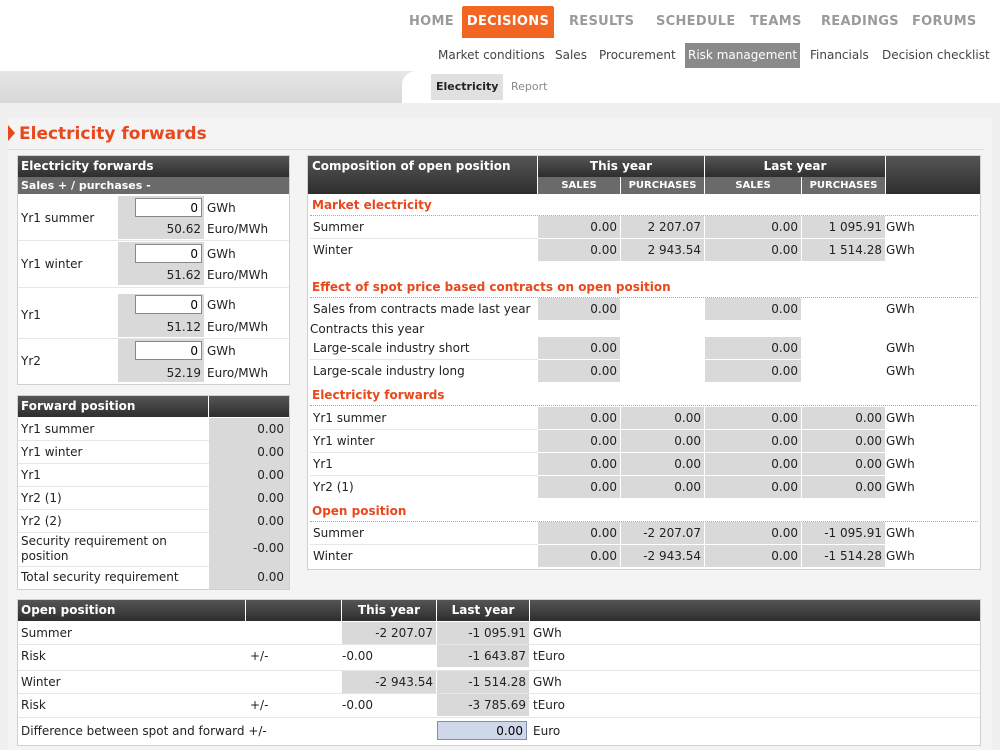 Image resolution: width=1000 pixels, height=750 pixels. I want to click on comp-value: -2 207.07, so click(662, 533).